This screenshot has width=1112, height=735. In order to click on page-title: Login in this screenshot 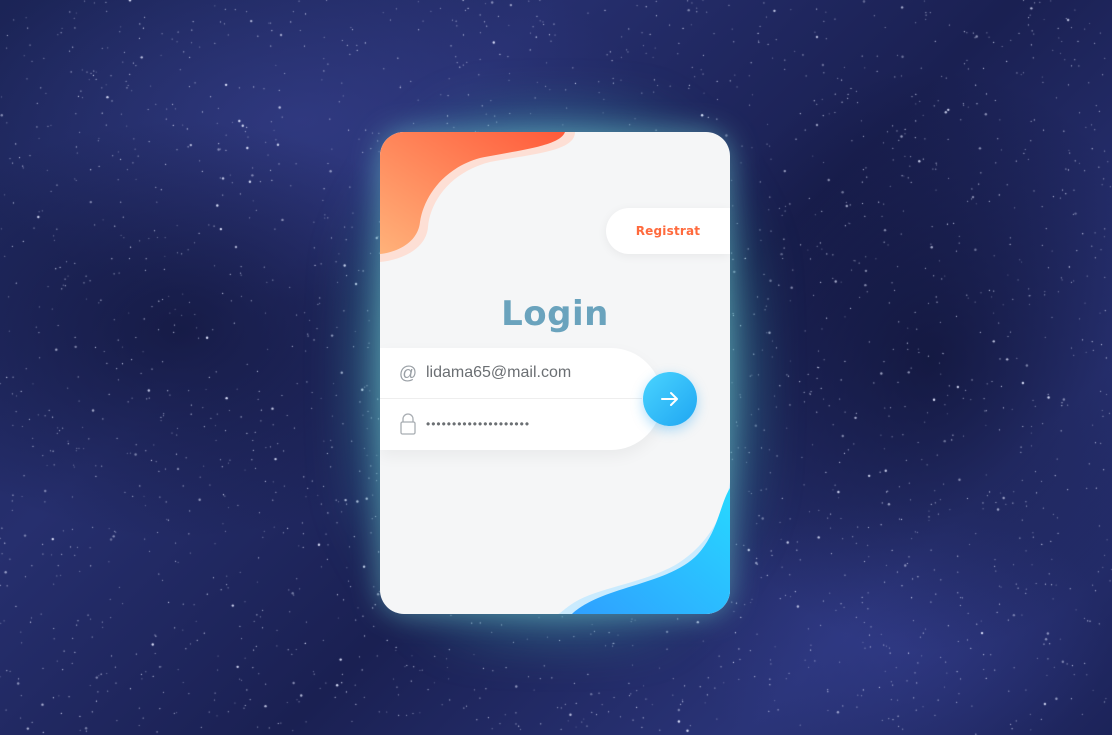, I will do `click(555, 314)`.